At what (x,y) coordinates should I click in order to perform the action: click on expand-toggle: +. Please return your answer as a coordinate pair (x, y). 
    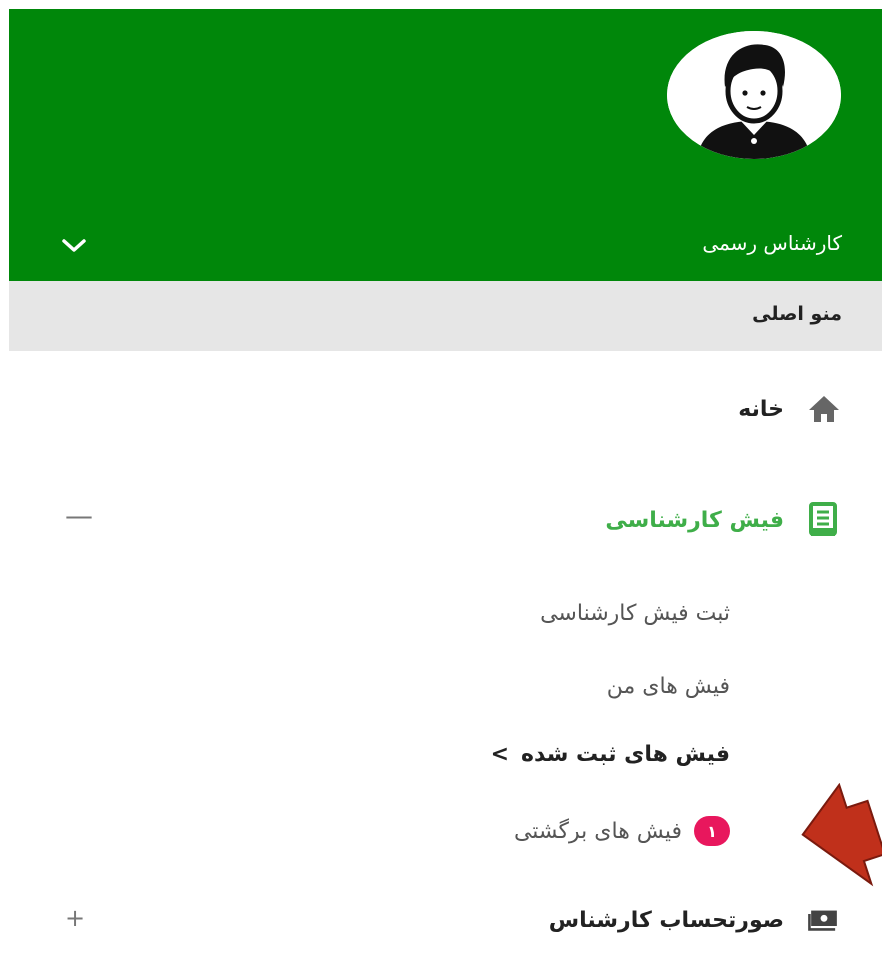
    Looking at the image, I should click on (75, 918).